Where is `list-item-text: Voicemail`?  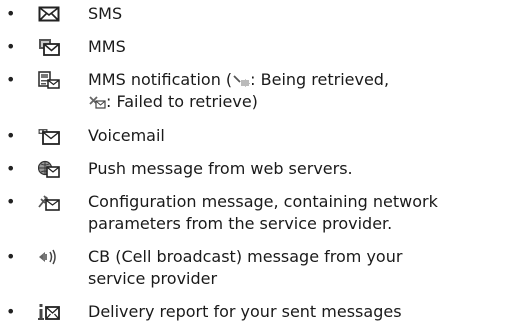 list-item-text: Voicemail is located at coordinates (126, 135).